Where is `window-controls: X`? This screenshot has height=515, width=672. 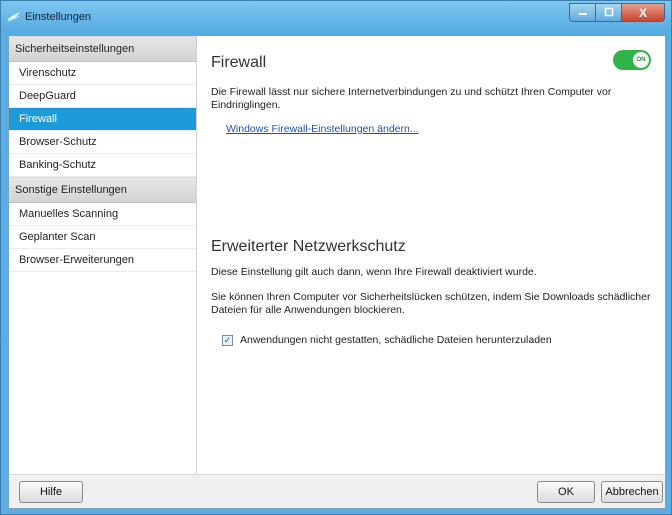
window-controls: X is located at coordinates (617, 13).